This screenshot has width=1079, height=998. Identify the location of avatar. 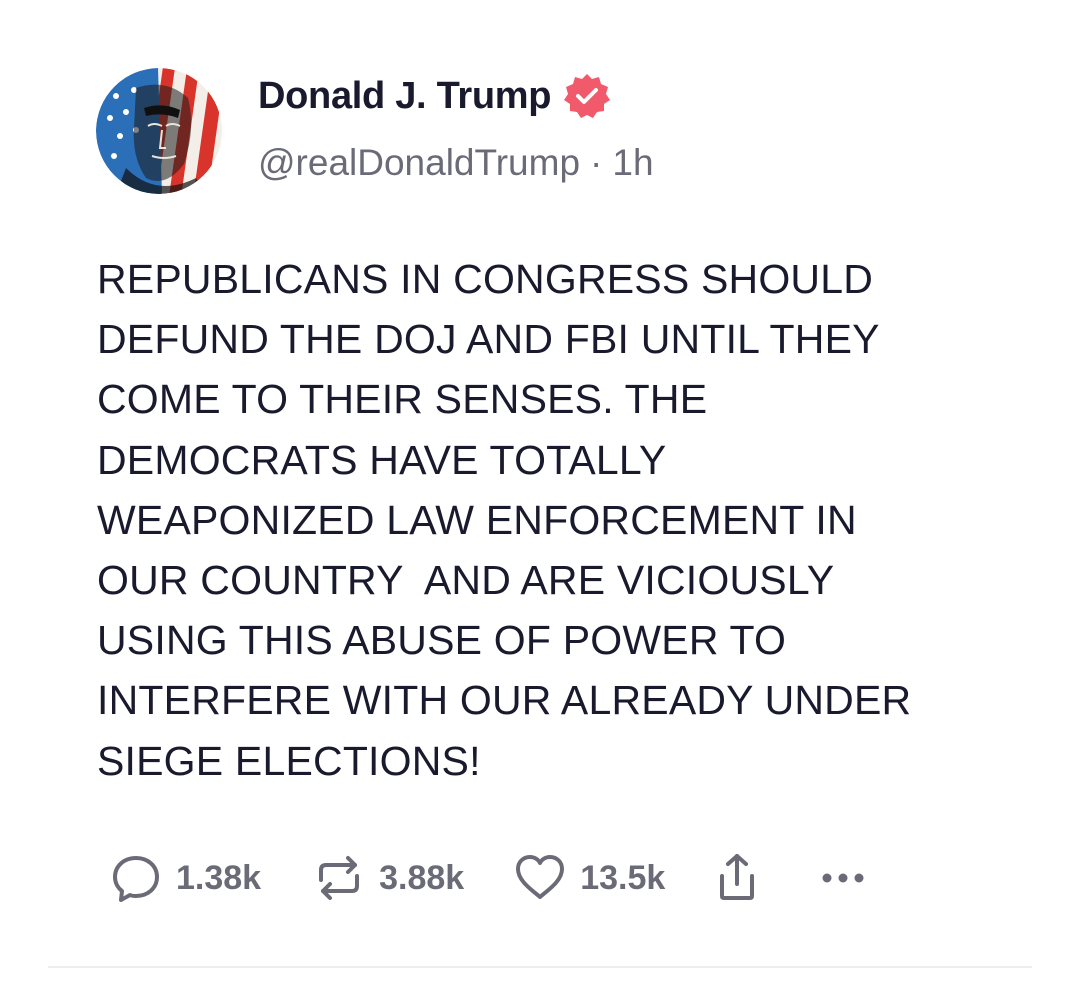
(159, 131).